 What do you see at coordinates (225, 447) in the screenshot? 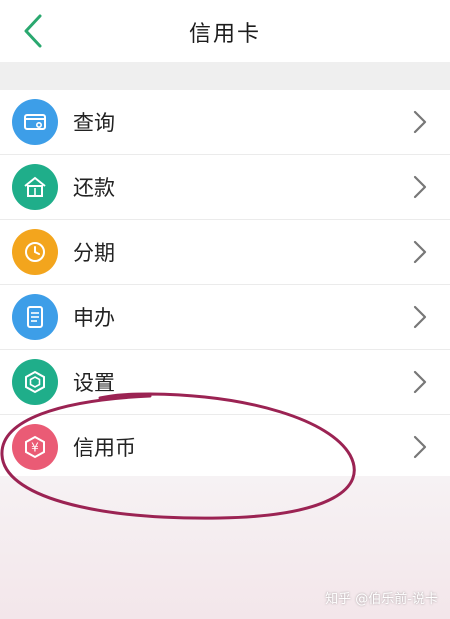
I see `menu-item-credit-coin: ¥ 信用币` at bounding box center [225, 447].